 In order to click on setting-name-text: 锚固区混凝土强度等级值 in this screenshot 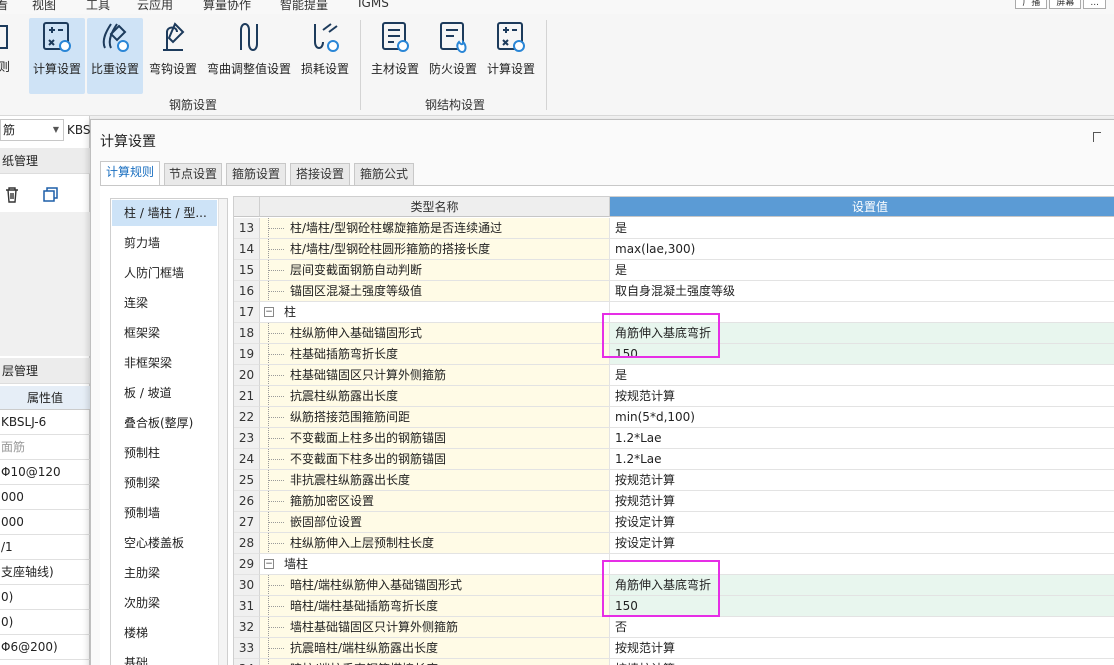, I will do `click(356, 291)`.